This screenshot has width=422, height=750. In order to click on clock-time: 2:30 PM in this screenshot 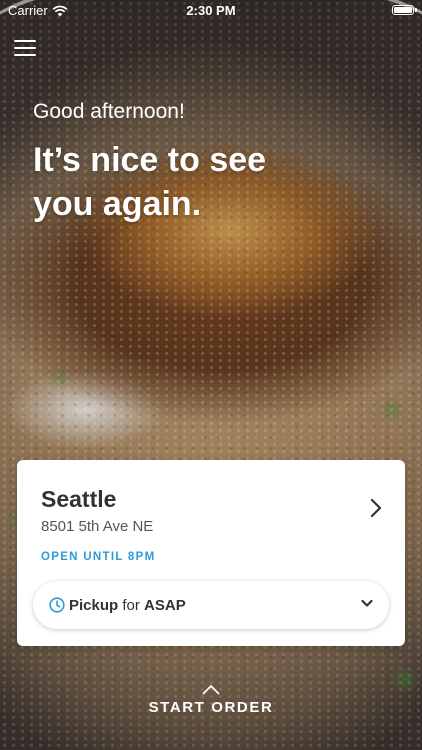, I will do `click(211, 10)`.